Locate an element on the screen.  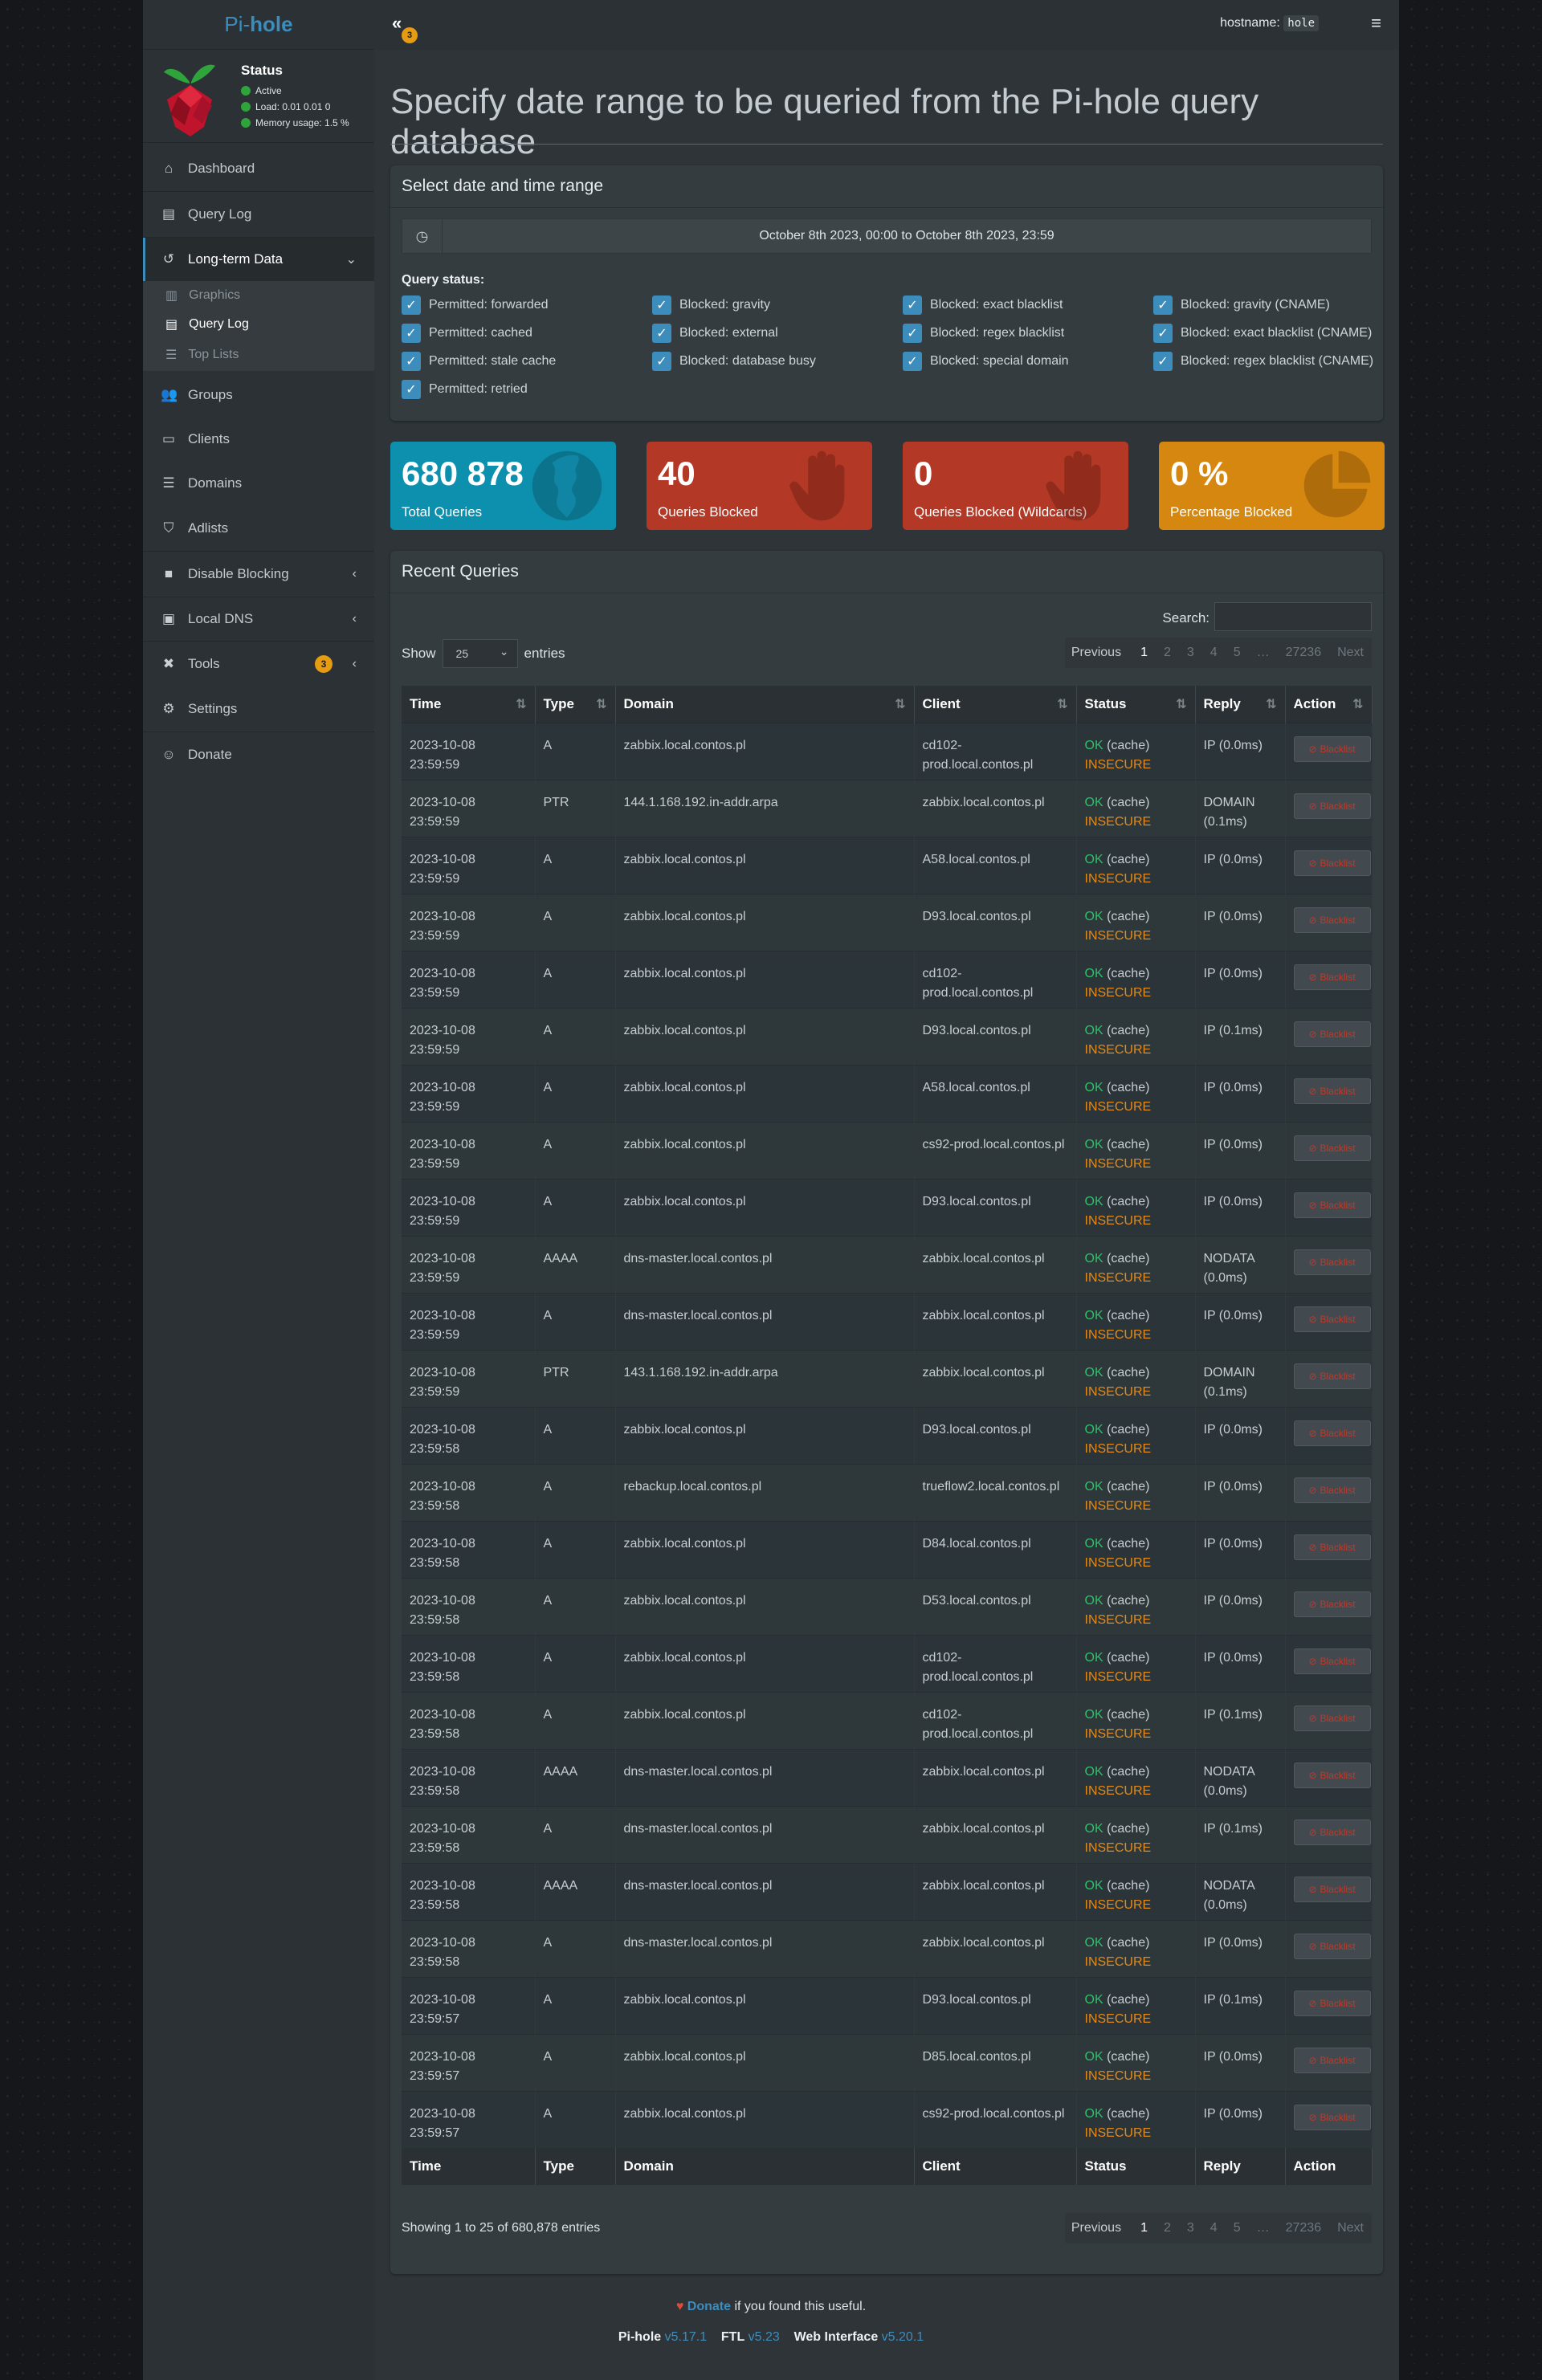
column-header-status: Status ⇅ is located at coordinates (1136, 704).